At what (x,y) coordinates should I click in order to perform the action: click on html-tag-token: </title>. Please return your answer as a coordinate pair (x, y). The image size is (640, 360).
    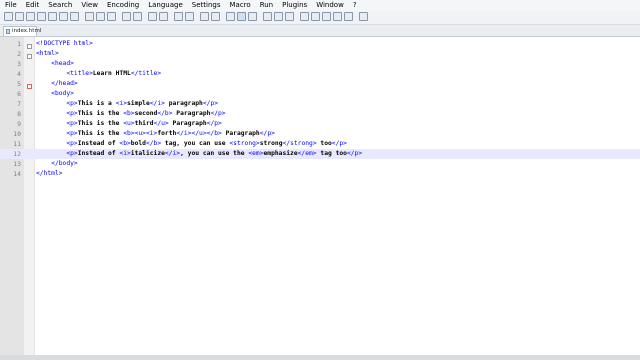
    Looking at the image, I should click on (146, 73).